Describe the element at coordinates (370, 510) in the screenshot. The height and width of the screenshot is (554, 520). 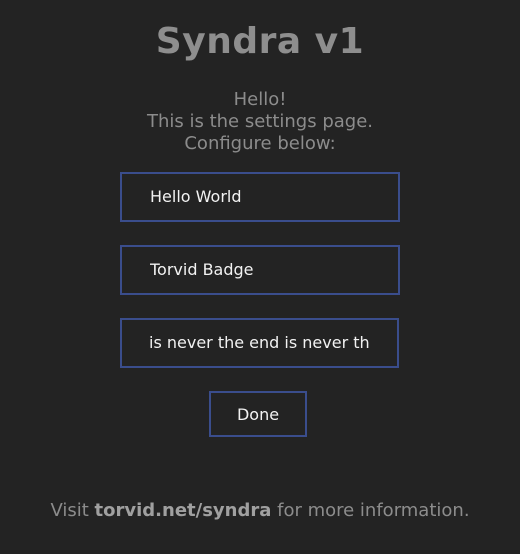
I see `footer-suffix: for more information.` at that location.